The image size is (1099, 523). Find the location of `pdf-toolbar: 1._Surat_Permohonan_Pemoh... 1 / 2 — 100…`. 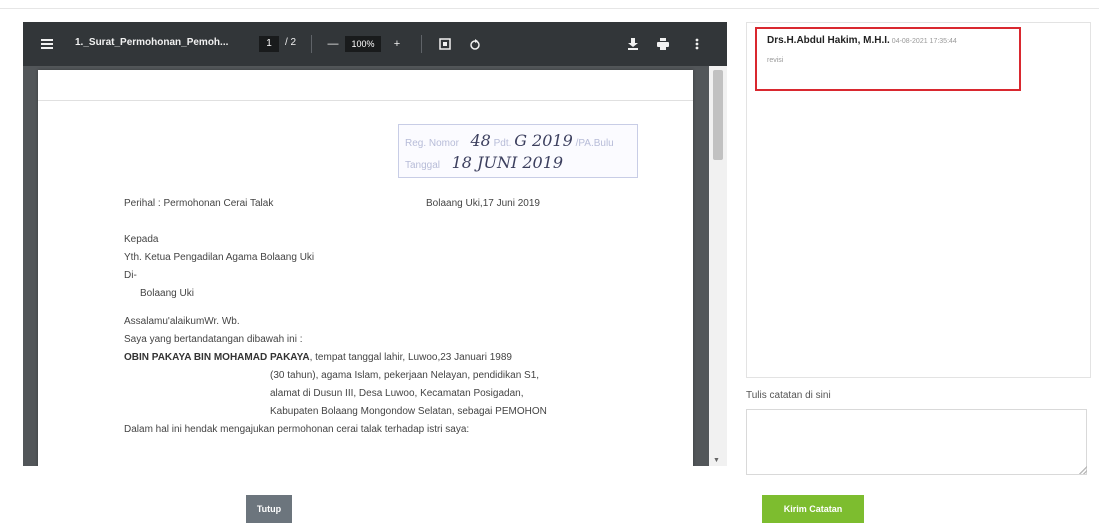

pdf-toolbar: 1._Surat_Permohonan_Pemoh... 1 / 2 — 100… is located at coordinates (375, 44).